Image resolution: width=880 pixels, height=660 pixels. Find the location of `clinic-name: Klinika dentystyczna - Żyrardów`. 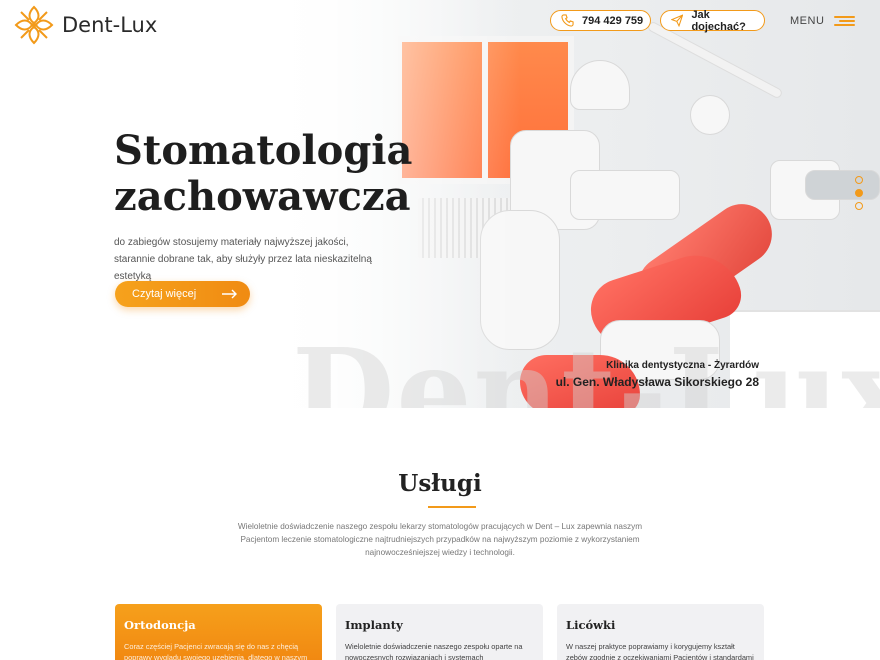

clinic-name: Klinika dentystyczna - Żyrardów is located at coordinates (682, 365).